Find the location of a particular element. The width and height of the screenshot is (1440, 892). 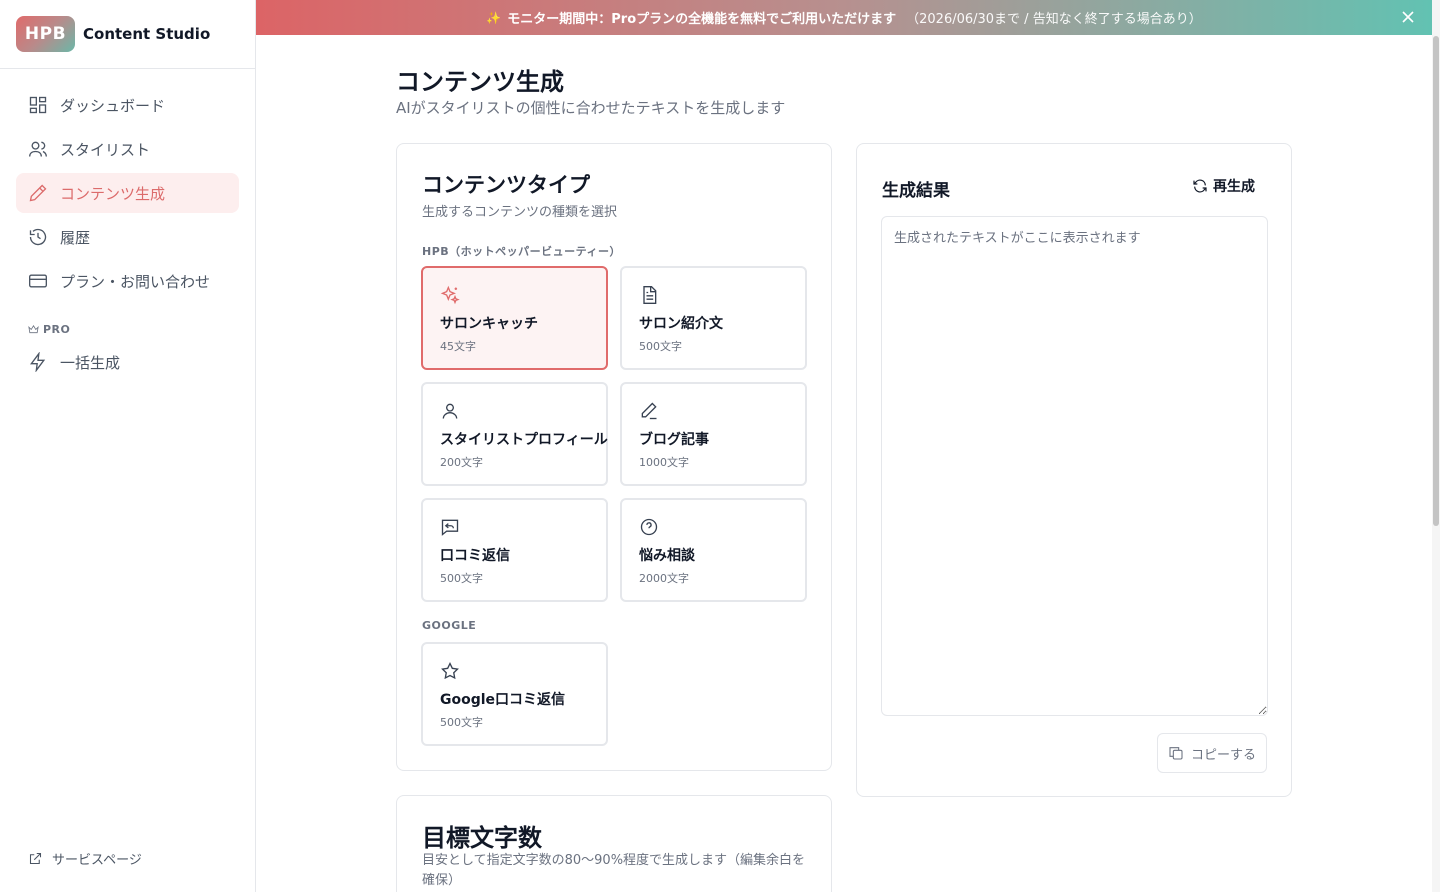

option-google-review-reply: Google口コミ返信 500文字 is located at coordinates (514, 694).